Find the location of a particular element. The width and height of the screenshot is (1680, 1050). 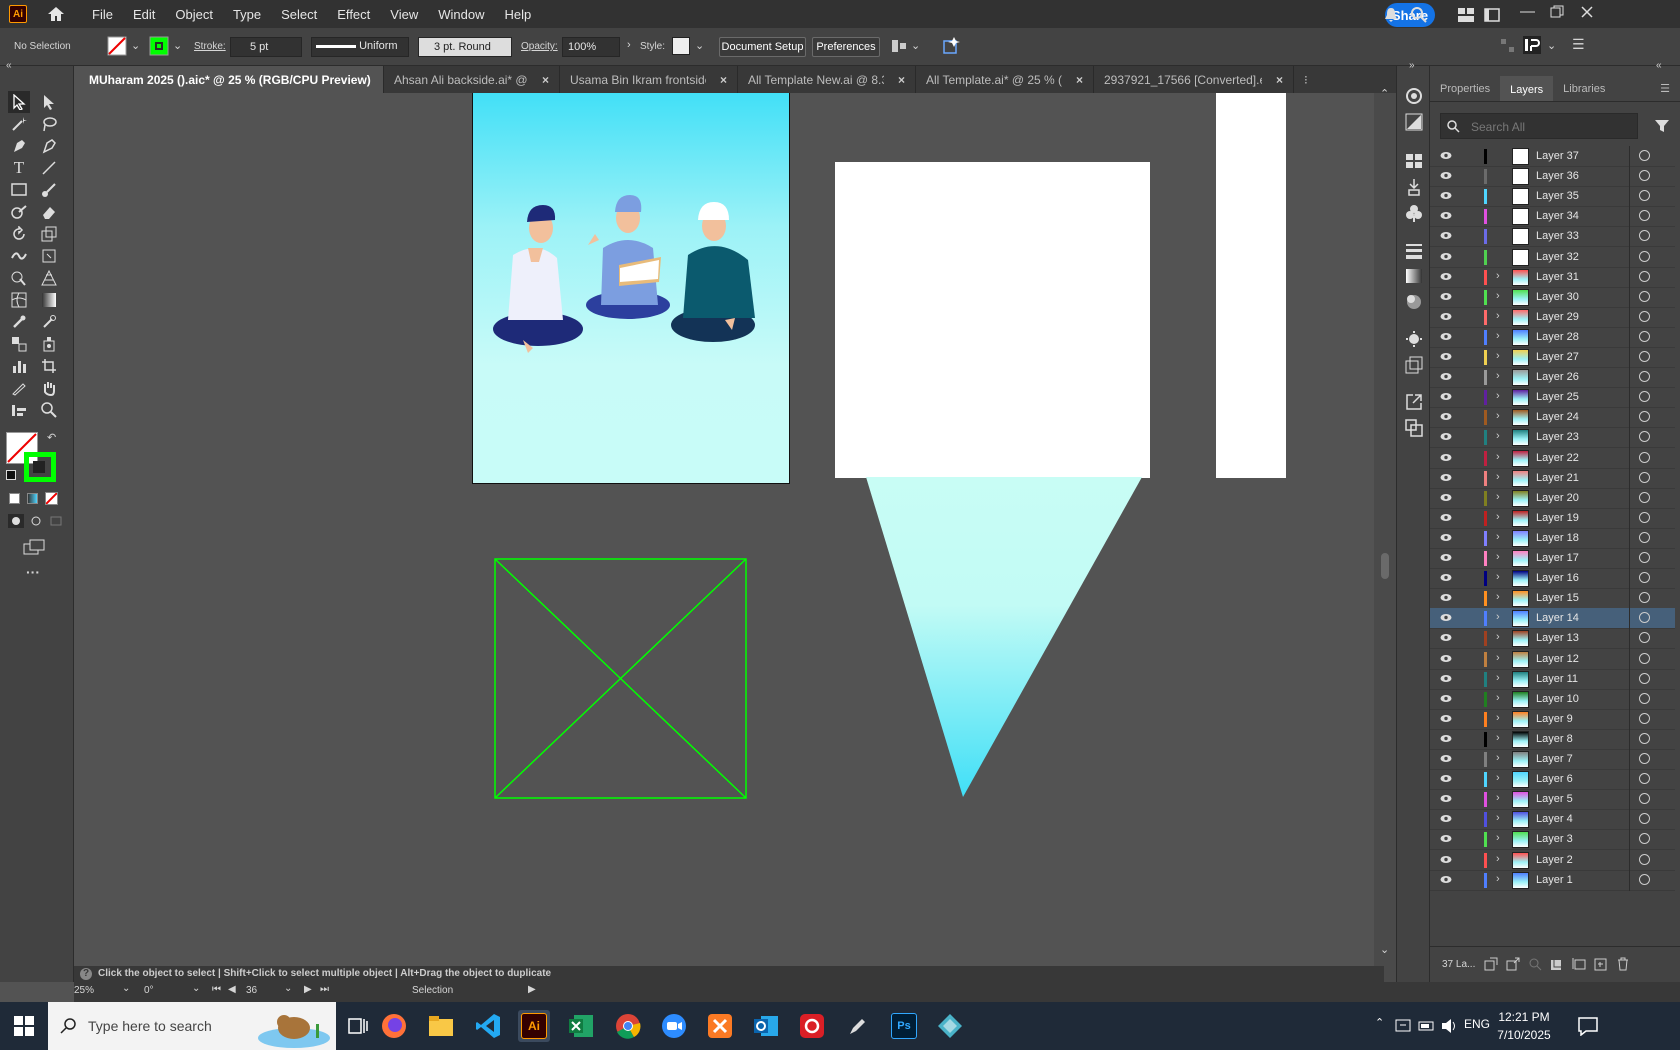

recolor-icon is located at coordinates (951, 45).